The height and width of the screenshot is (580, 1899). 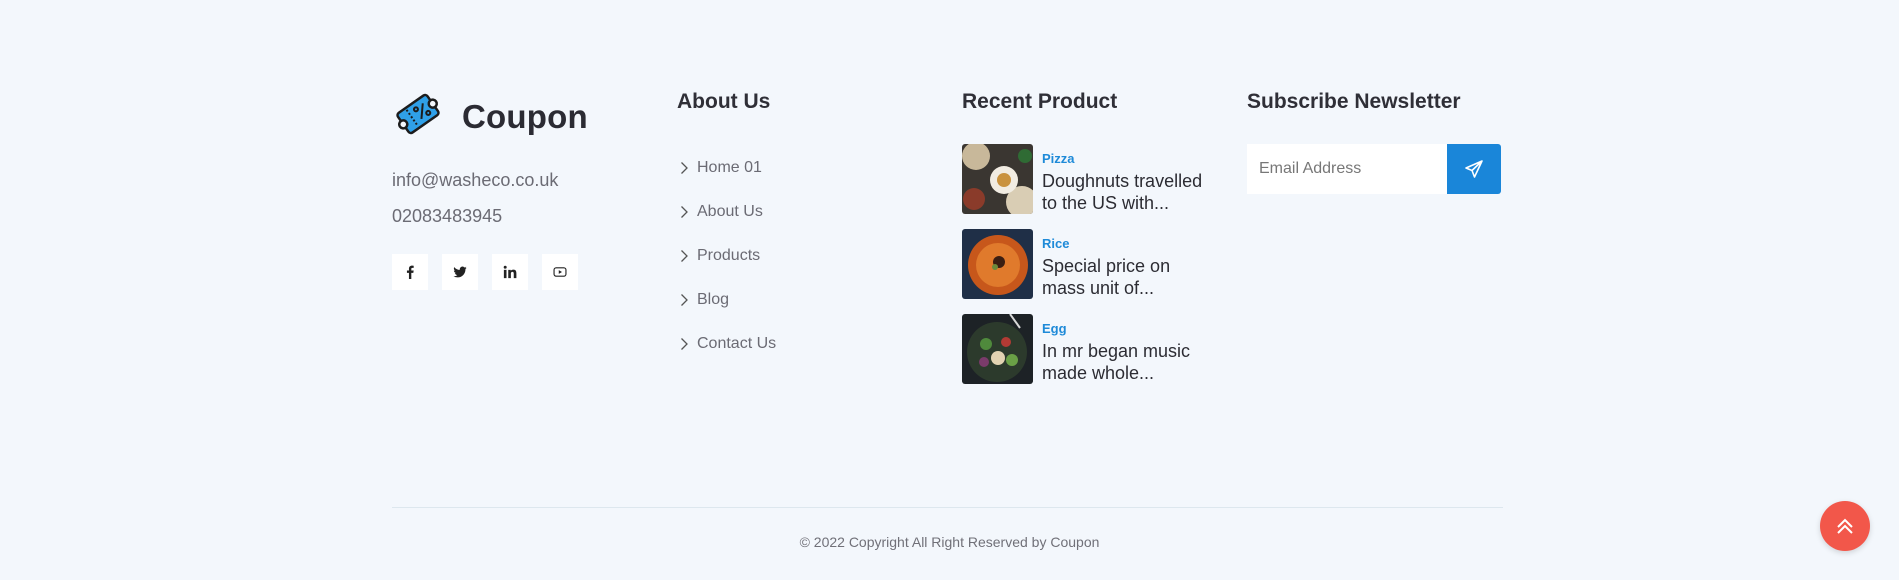 What do you see at coordinates (447, 216) in the screenshot?
I see `contact-phone: 02083483945` at bounding box center [447, 216].